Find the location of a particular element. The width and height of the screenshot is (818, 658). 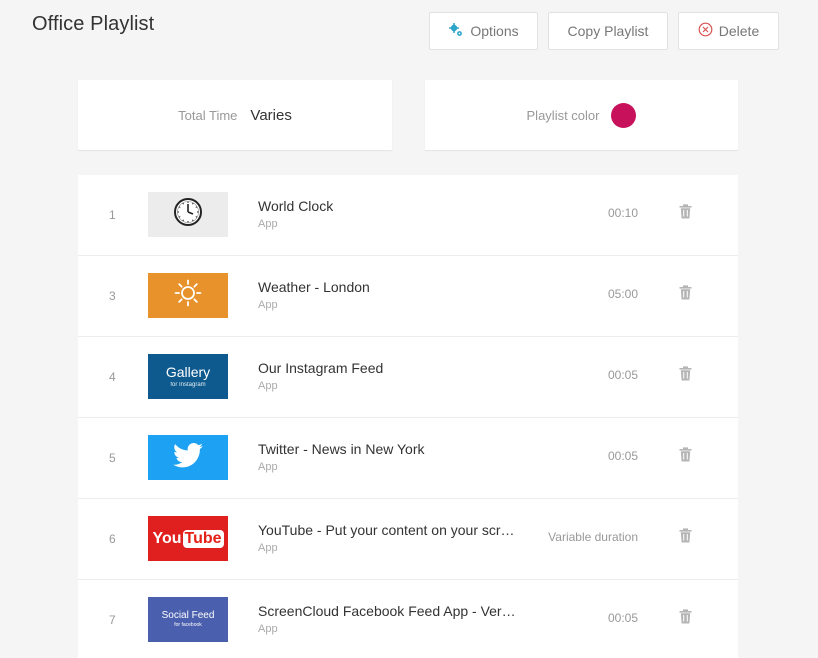

row-thumbnail: Social Feed for facebook is located at coordinates (188, 619).